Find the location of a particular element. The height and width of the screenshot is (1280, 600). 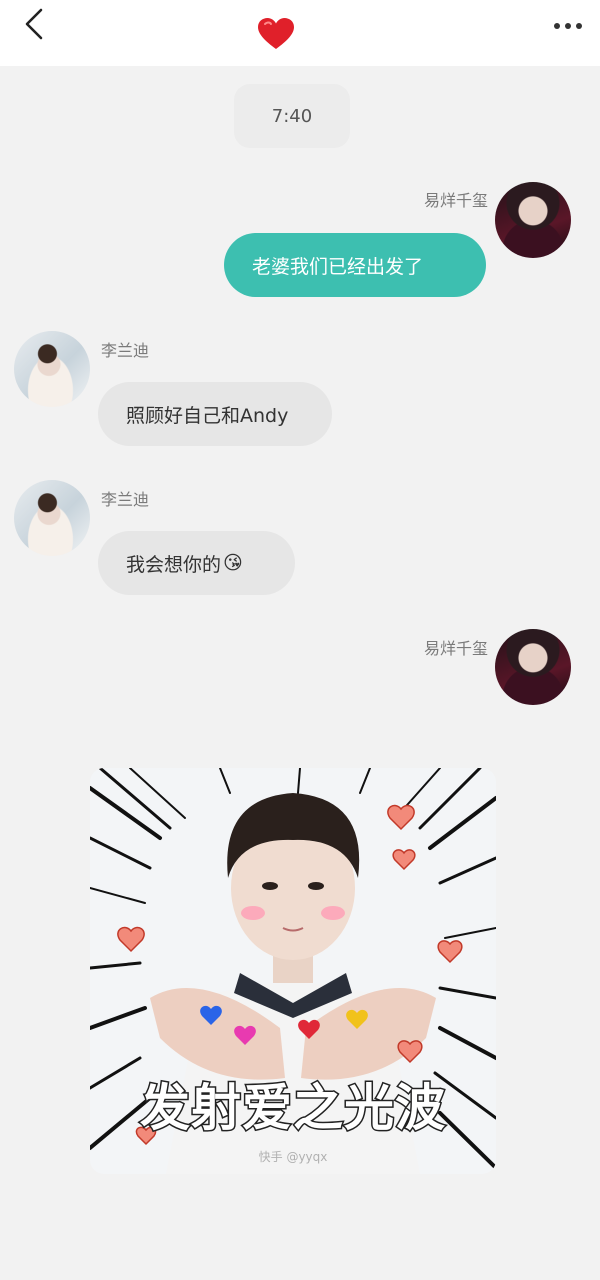

message-text: 照顾好自己和Andy is located at coordinates (207, 415).